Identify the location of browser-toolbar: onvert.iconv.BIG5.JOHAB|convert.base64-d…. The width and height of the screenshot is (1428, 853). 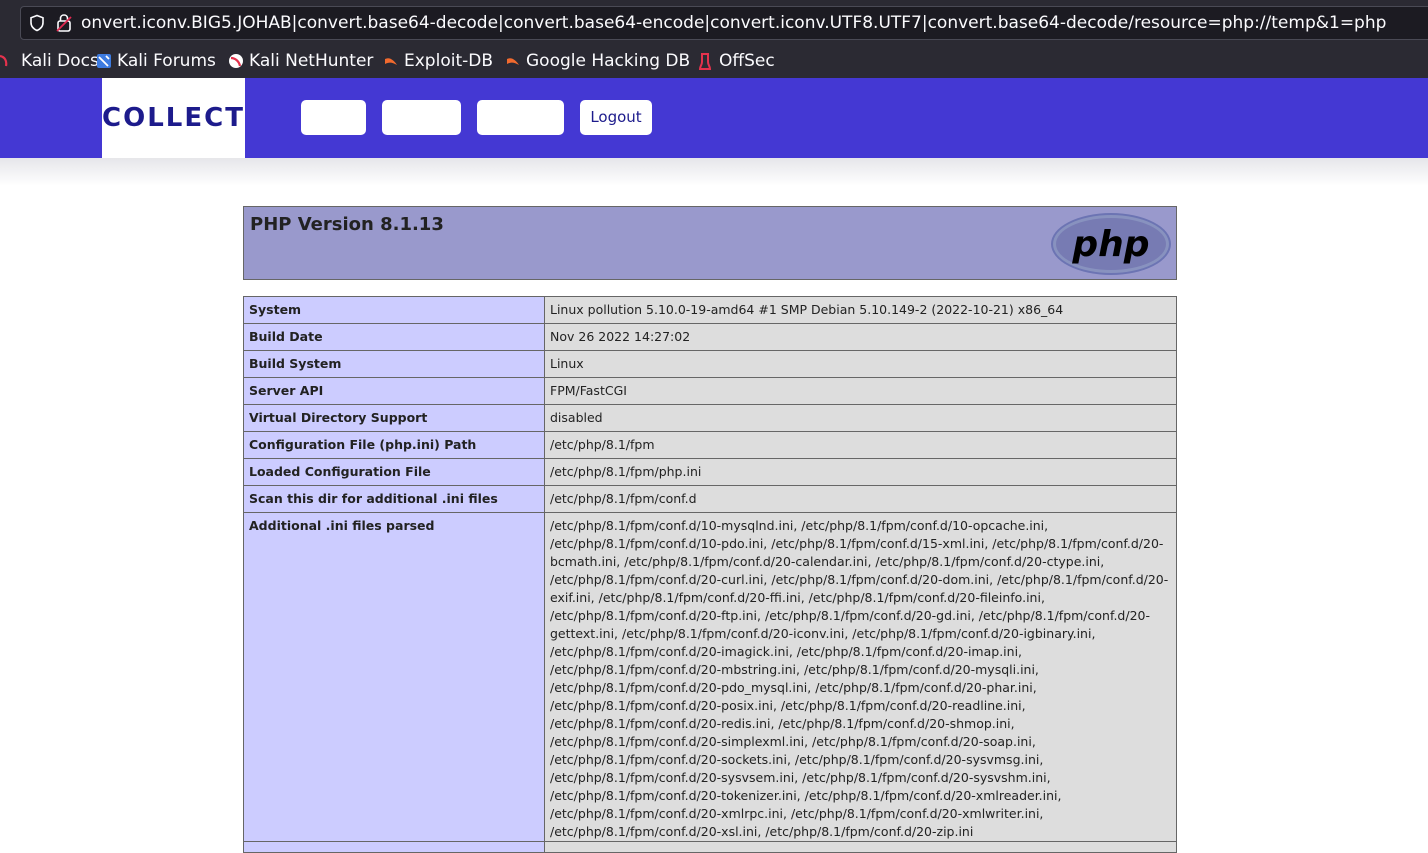
(714, 22).